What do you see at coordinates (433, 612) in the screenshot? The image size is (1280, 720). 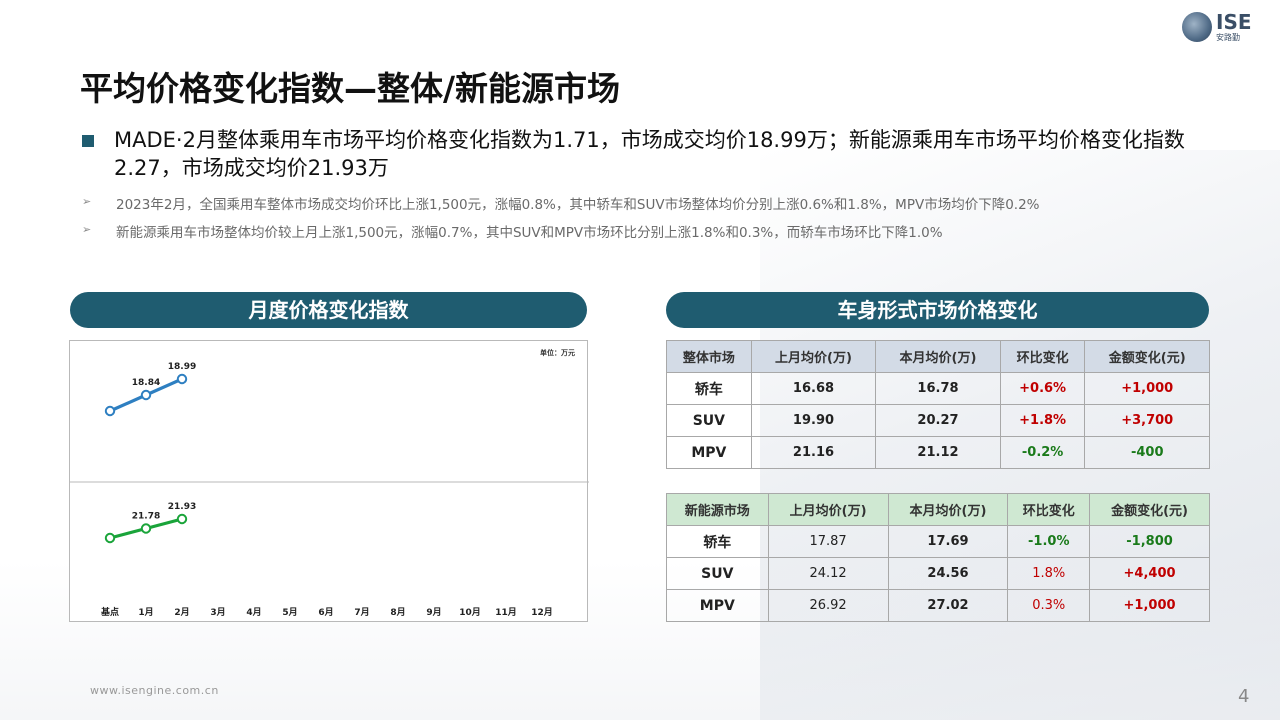 I see `x-tick-label: 9月` at bounding box center [433, 612].